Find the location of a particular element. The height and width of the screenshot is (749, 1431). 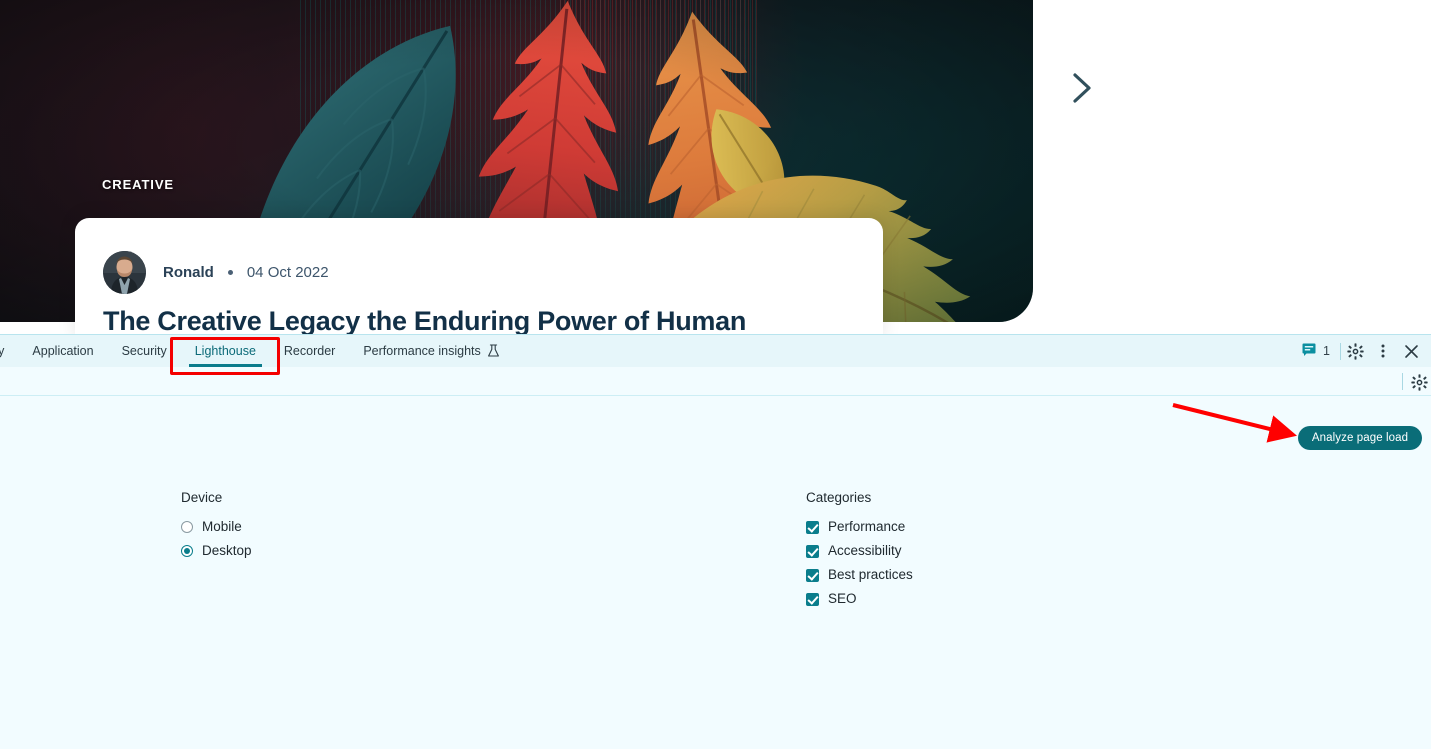

tab-label: Lighthouse is located at coordinates (225, 351).